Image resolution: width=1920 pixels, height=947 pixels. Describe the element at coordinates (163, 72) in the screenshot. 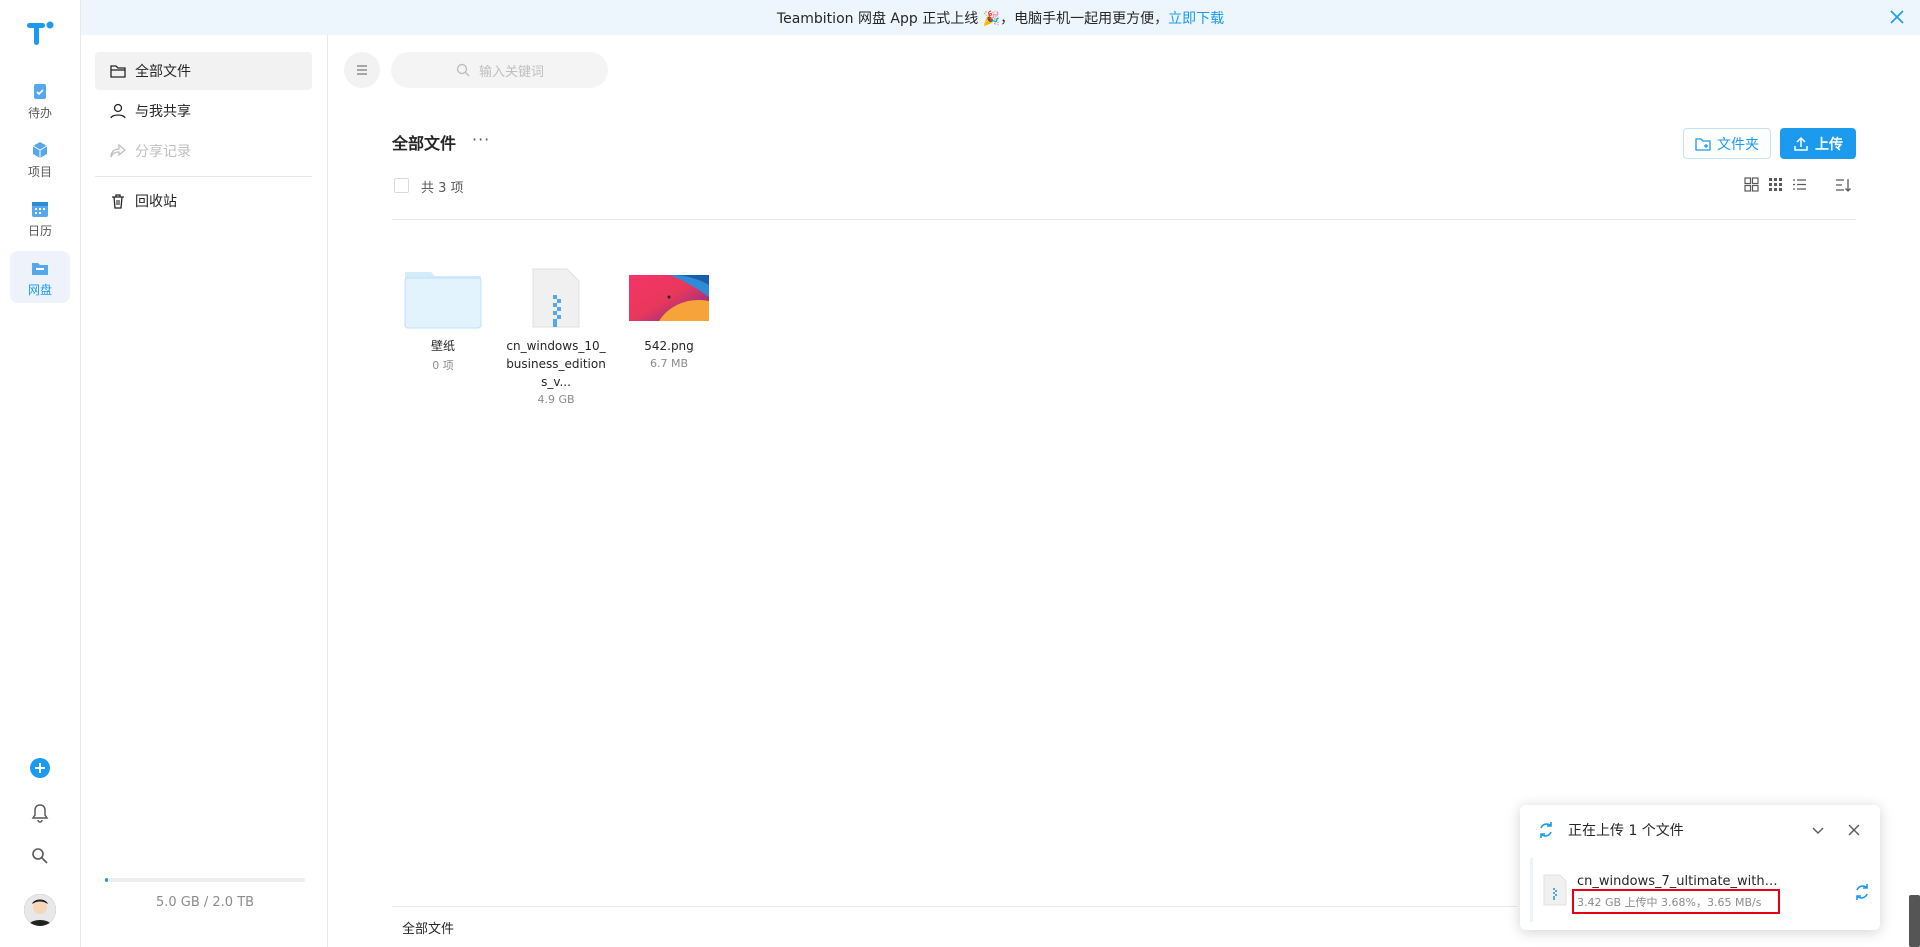

I see `nav-item-label: 全部文件` at that location.